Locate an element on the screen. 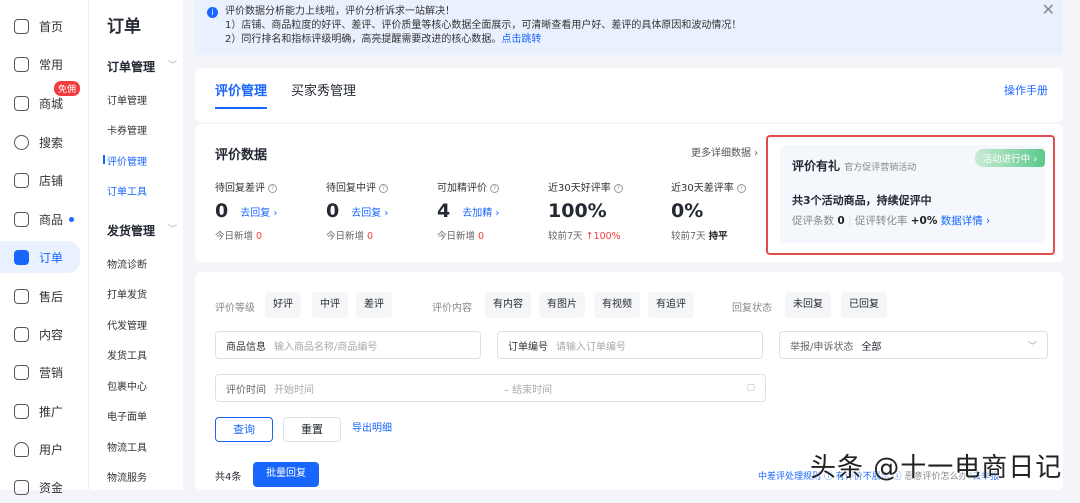 This screenshot has width=1080, height=503. rail-mall: 商城 免佣 is located at coordinates (40, 100).